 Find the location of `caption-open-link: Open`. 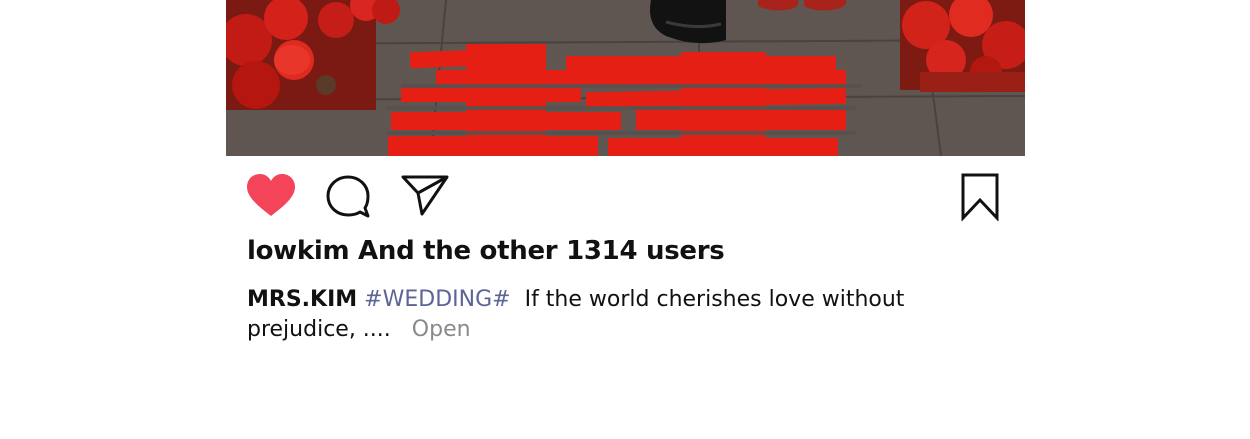

caption-open-link: Open is located at coordinates (441, 329).